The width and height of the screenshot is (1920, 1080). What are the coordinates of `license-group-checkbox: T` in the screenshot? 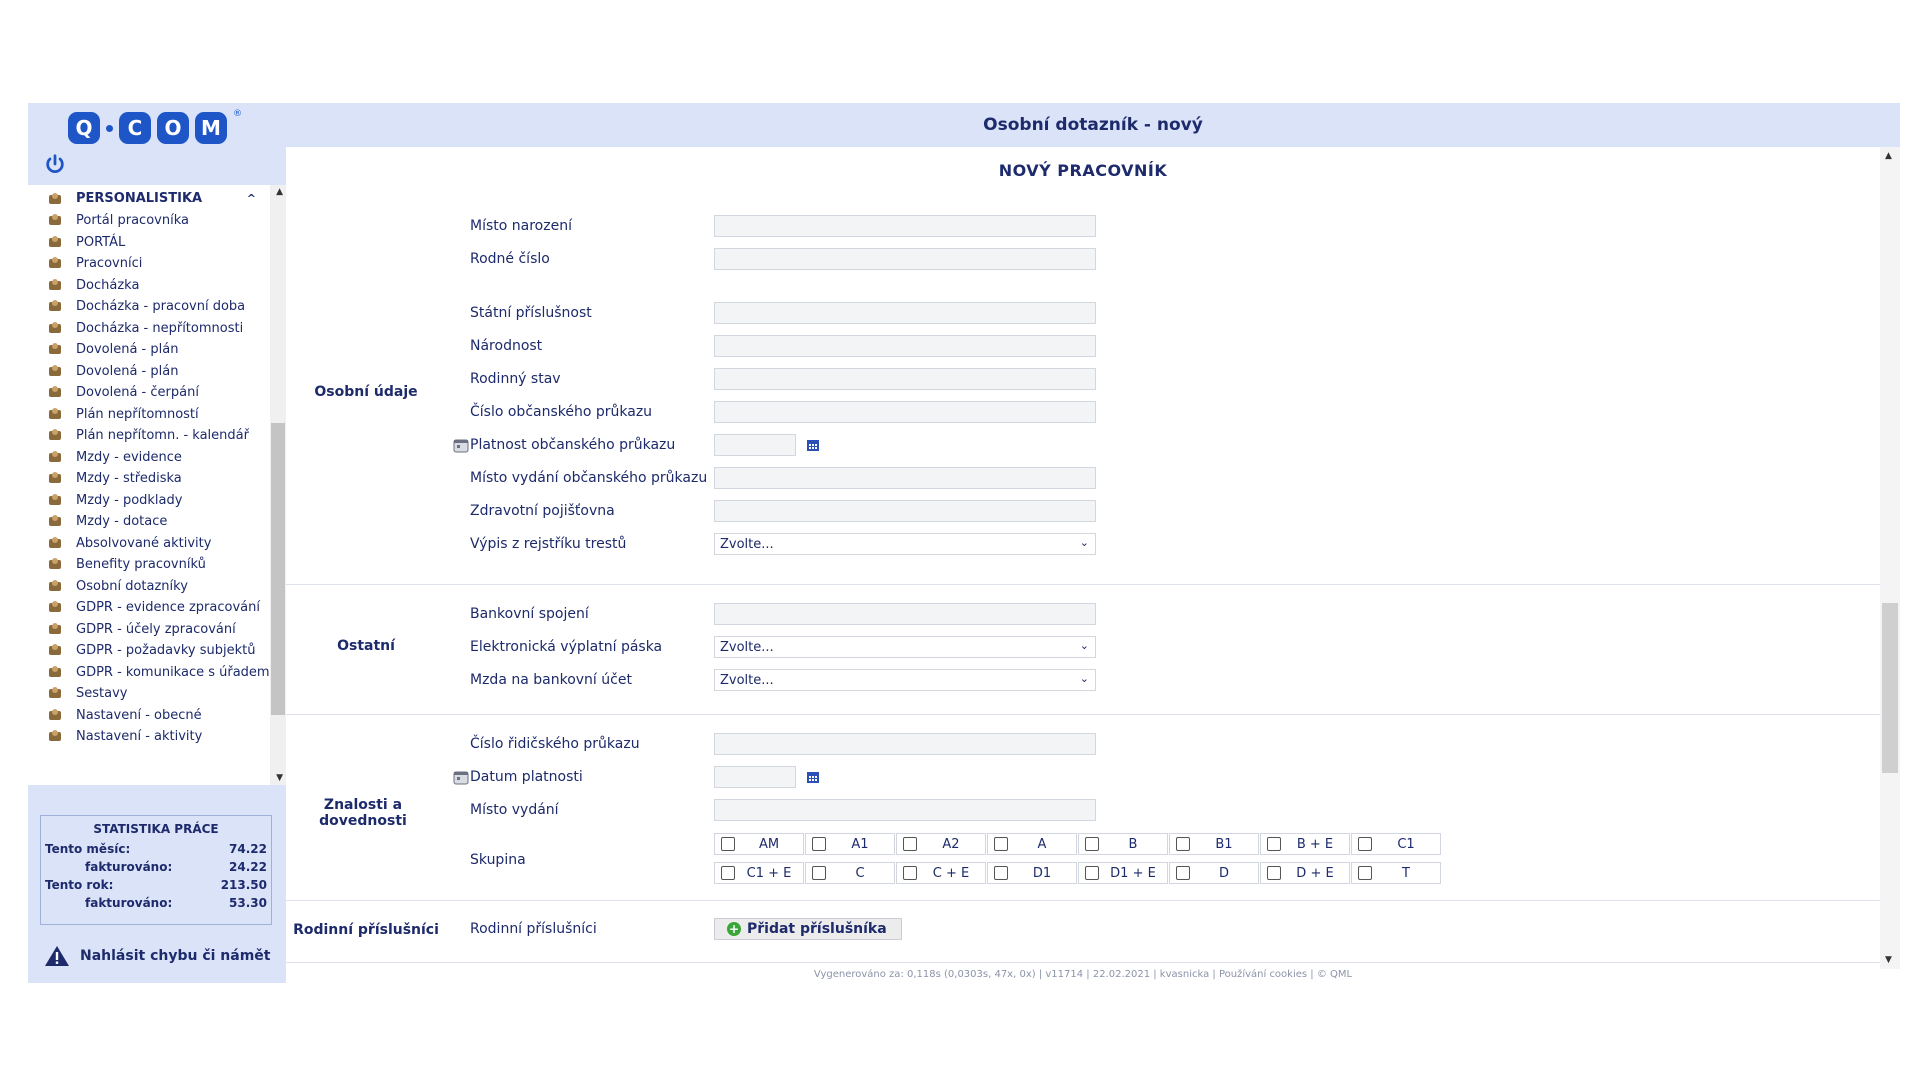 It's located at (1396, 873).